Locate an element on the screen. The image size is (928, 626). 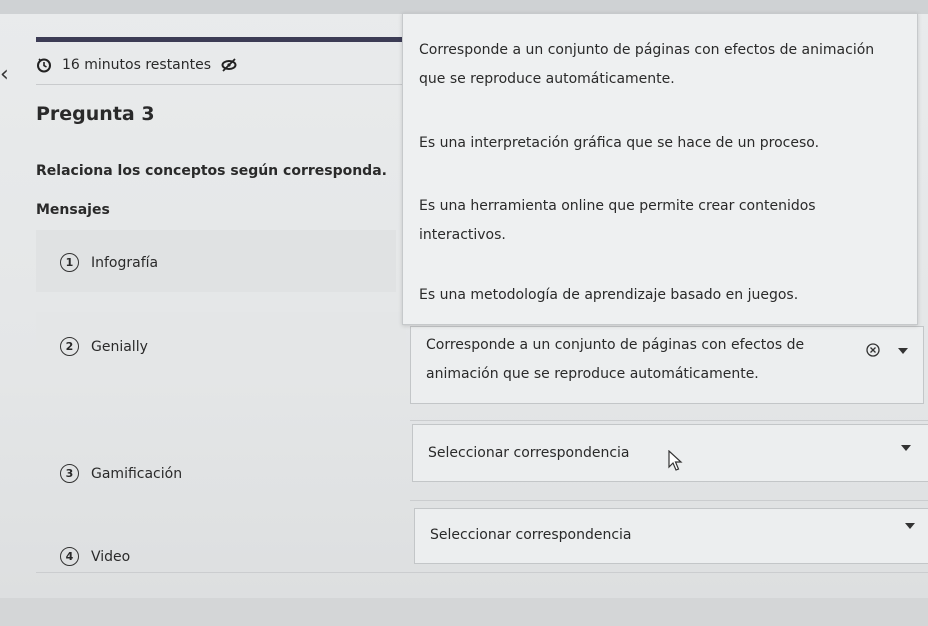
item-label: Genially is located at coordinates (119, 346).